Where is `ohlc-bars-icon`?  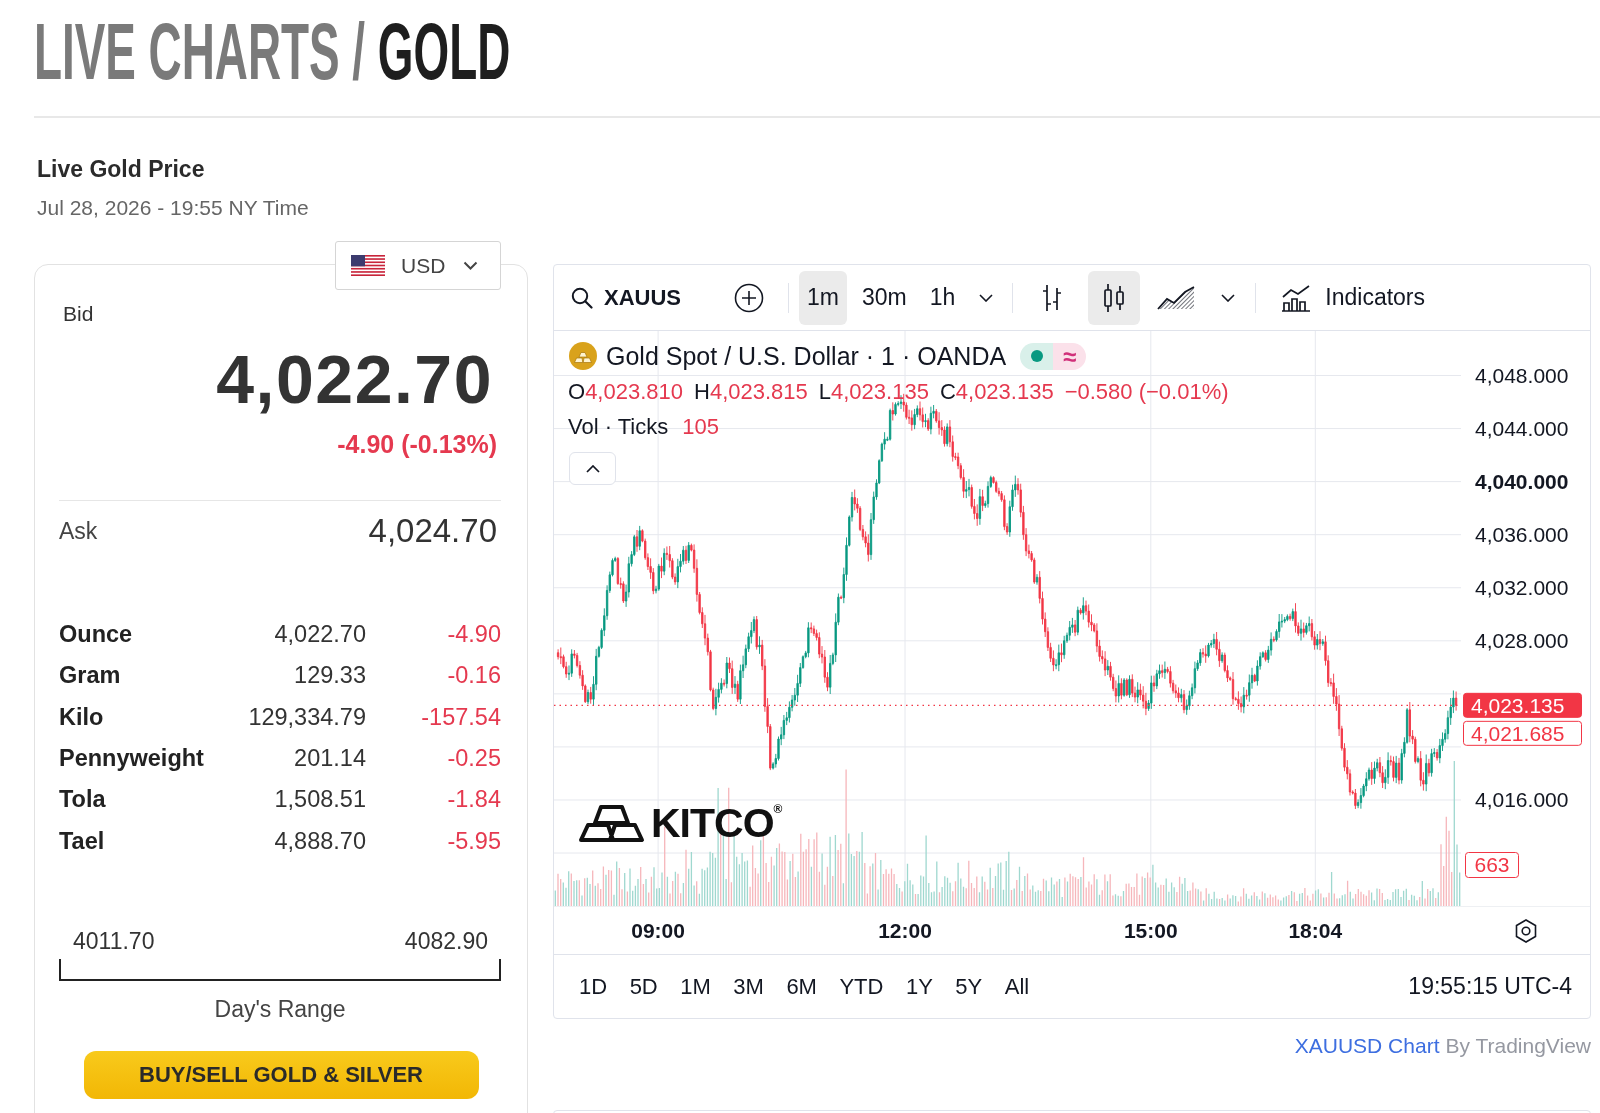
ohlc-bars-icon is located at coordinates (1052, 297).